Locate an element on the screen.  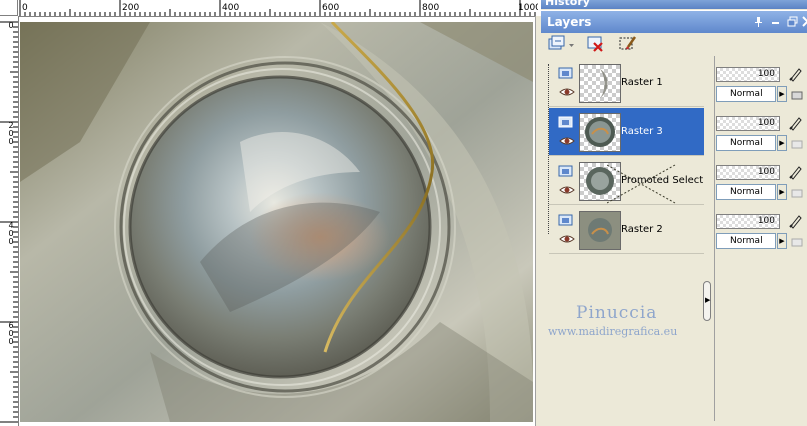
dropdown-arrow-icon is located at coordinates (572, 44).